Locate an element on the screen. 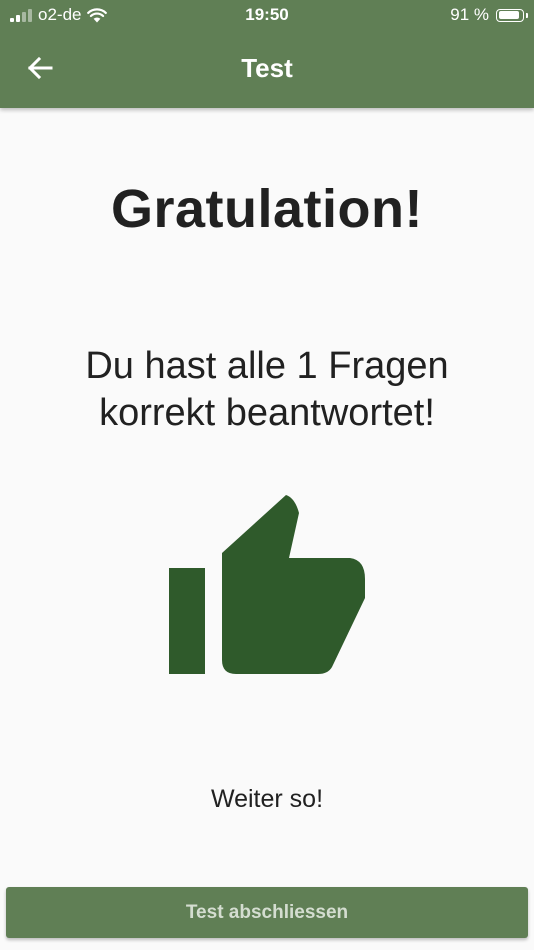 The height and width of the screenshot is (950, 534). battery-icon is located at coordinates (512, 15).